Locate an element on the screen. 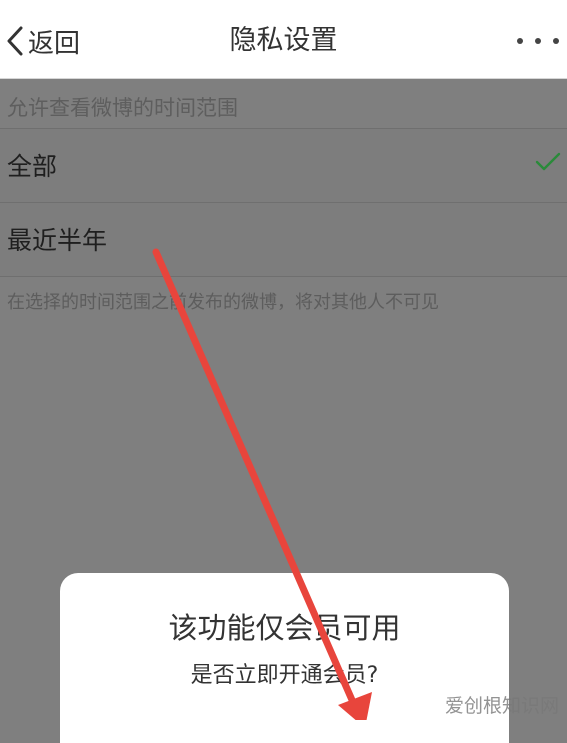  section-title: 允许查看微博的时间范围 is located at coordinates (122, 108).